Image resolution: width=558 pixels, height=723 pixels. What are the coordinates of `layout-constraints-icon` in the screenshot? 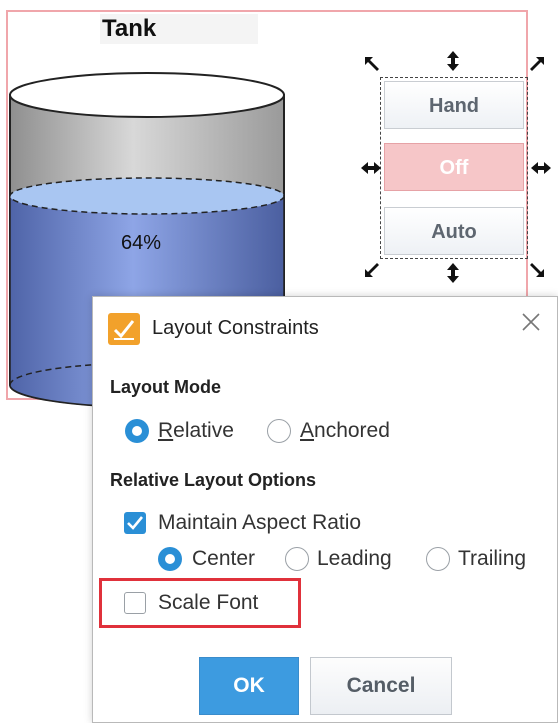 It's located at (124, 329).